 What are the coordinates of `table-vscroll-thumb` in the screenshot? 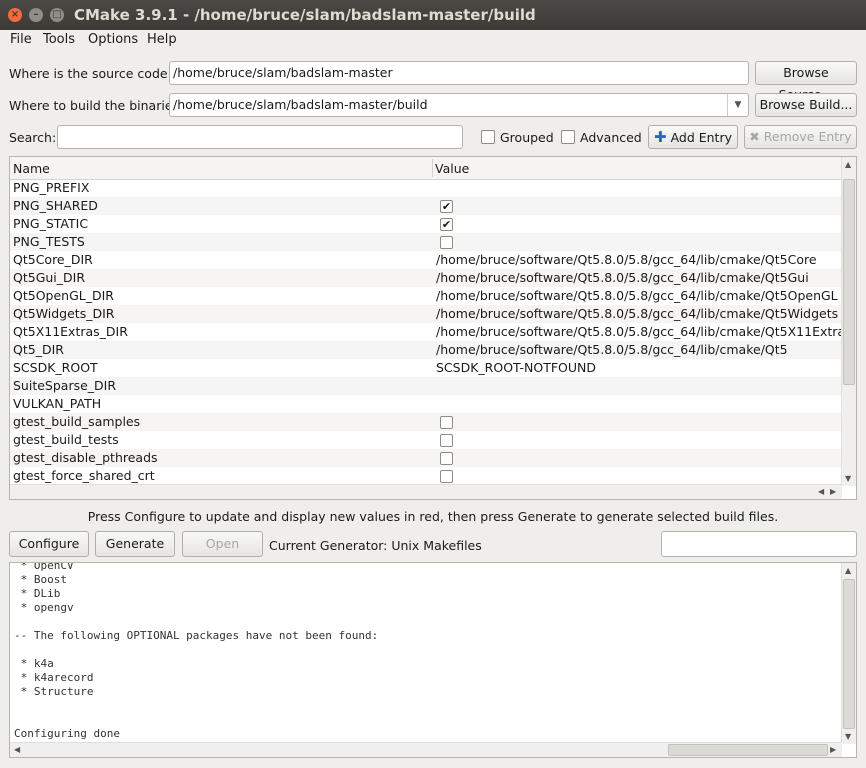 It's located at (849, 282).